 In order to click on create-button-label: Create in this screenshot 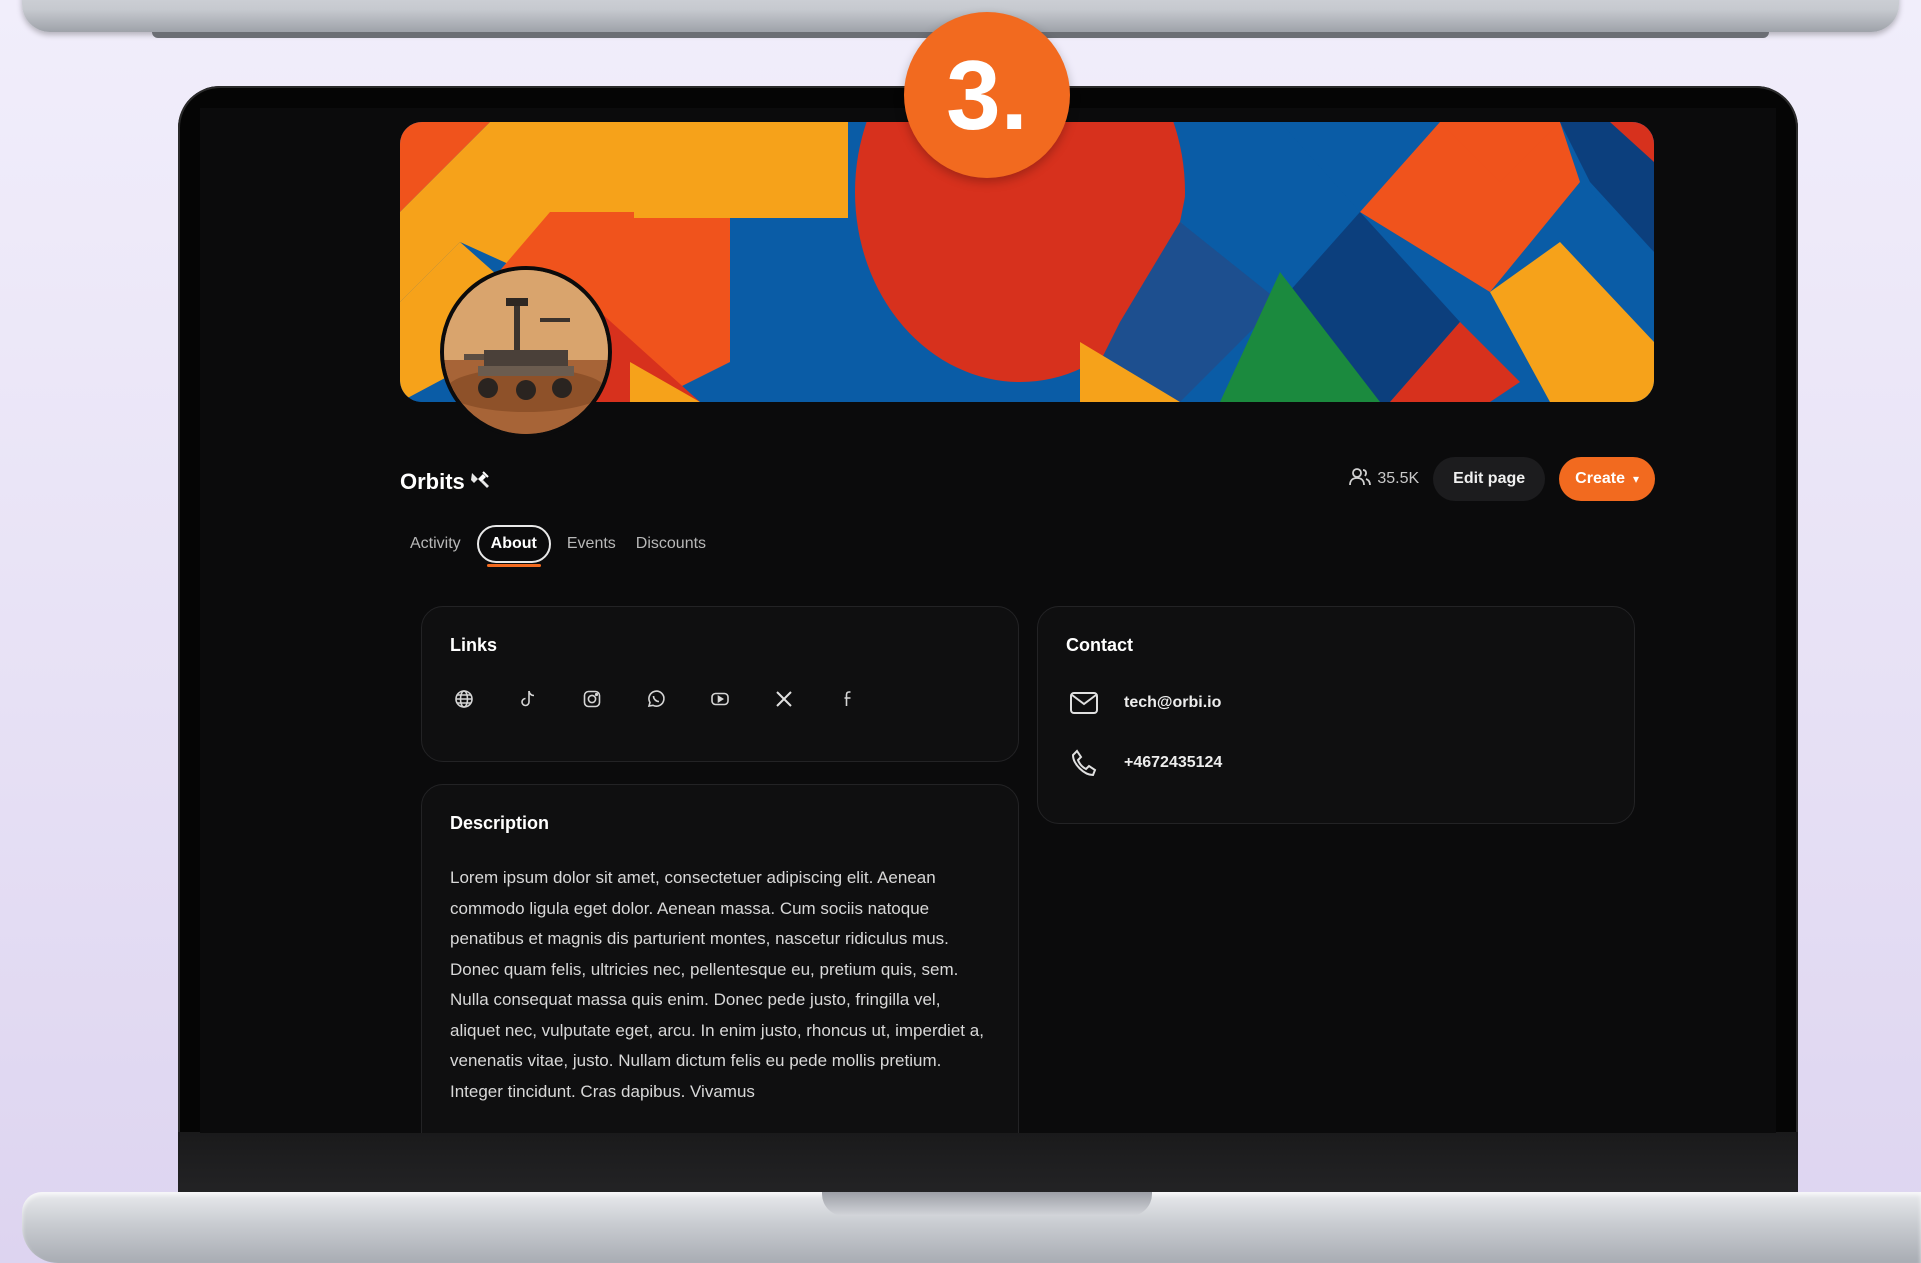, I will do `click(1600, 478)`.